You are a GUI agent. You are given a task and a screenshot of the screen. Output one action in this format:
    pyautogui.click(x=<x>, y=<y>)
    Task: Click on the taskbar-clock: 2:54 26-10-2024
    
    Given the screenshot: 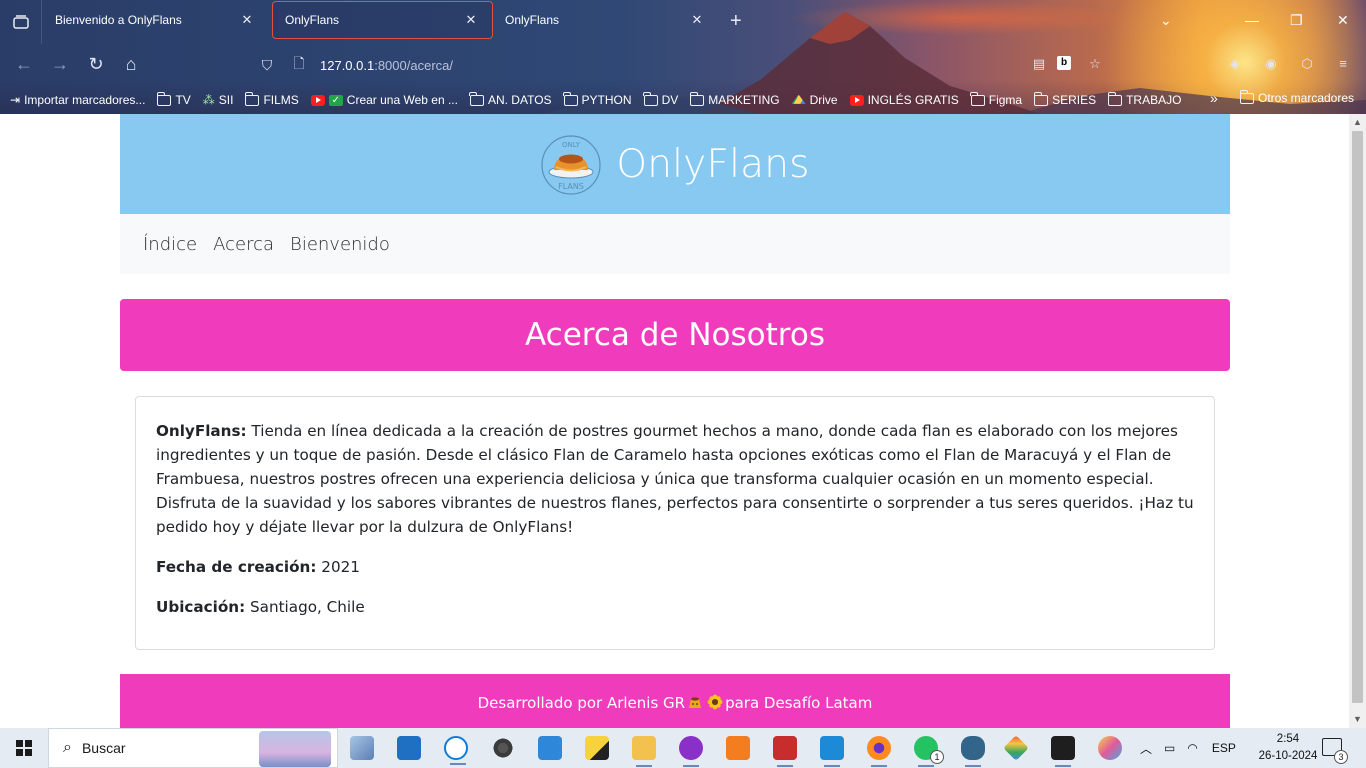 What is the action you would take?
    pyautogui.click(x=1288, y=748)
    